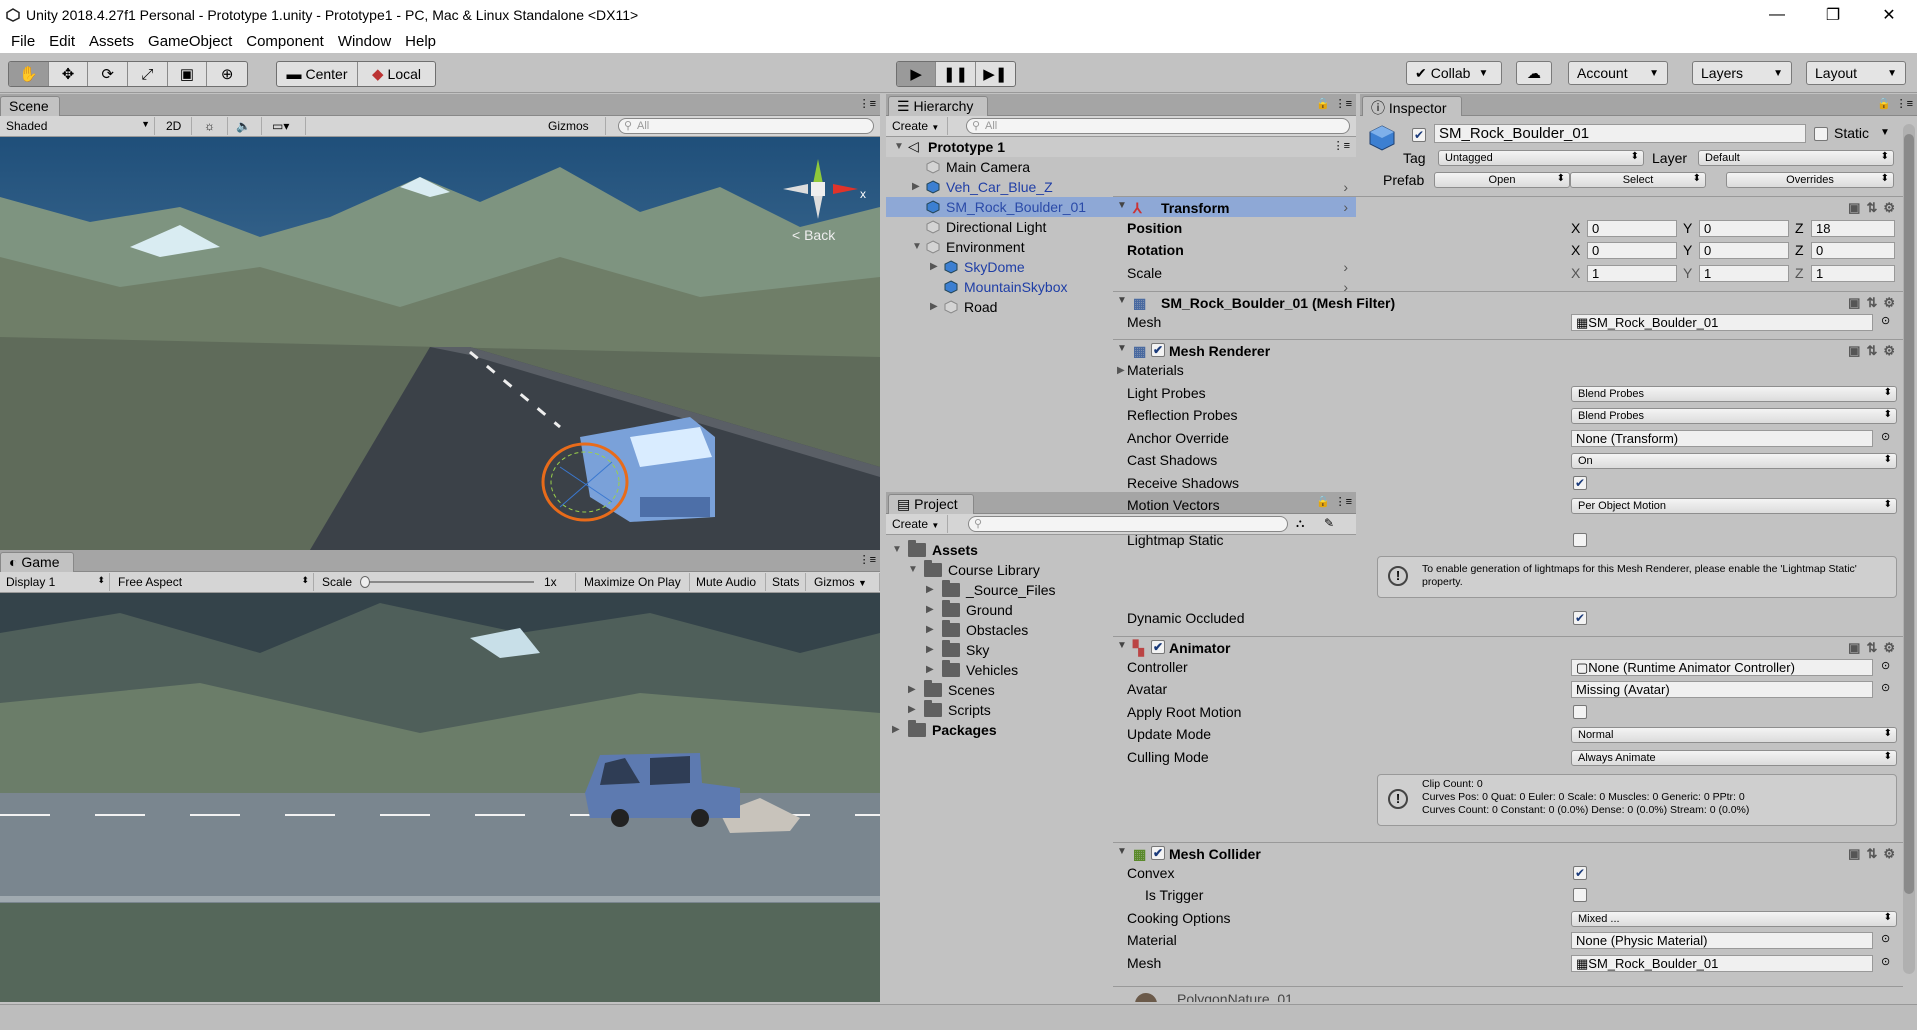 This screenshot has width=1917, height=1030. Describe the element at coordinates (1508, 350) in the screenshot. I see `mesh-renderer-component-header: ▼ ▦ ✔ Mesh Renderer ▣⇅⚙` at that location.